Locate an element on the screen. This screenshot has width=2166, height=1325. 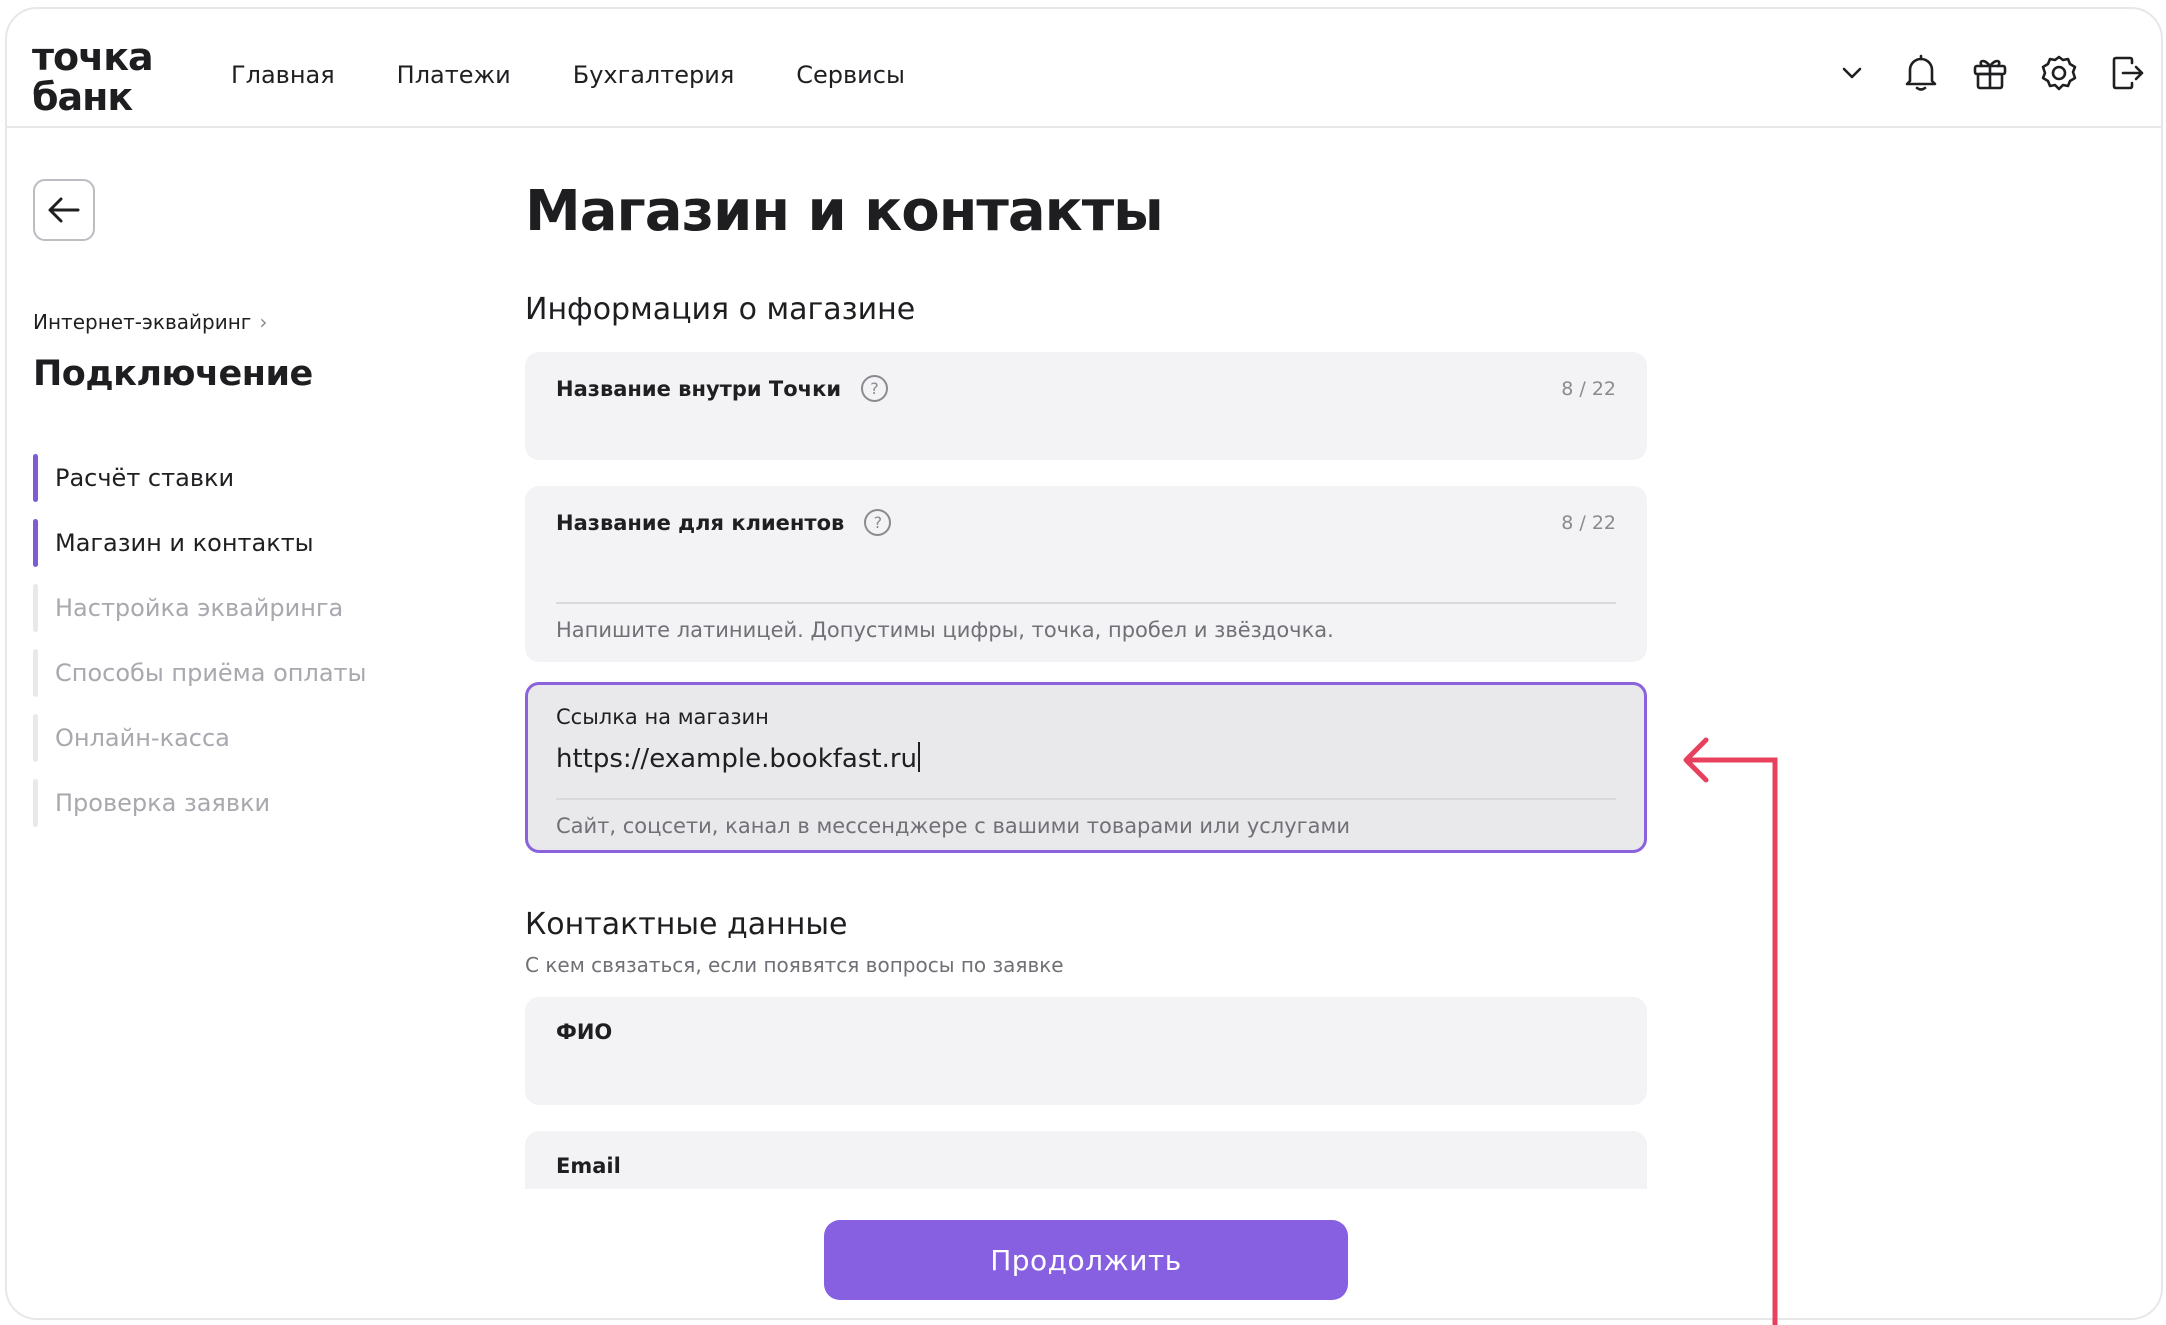
logo-line-2: банк is located at coordinates (82, 97).